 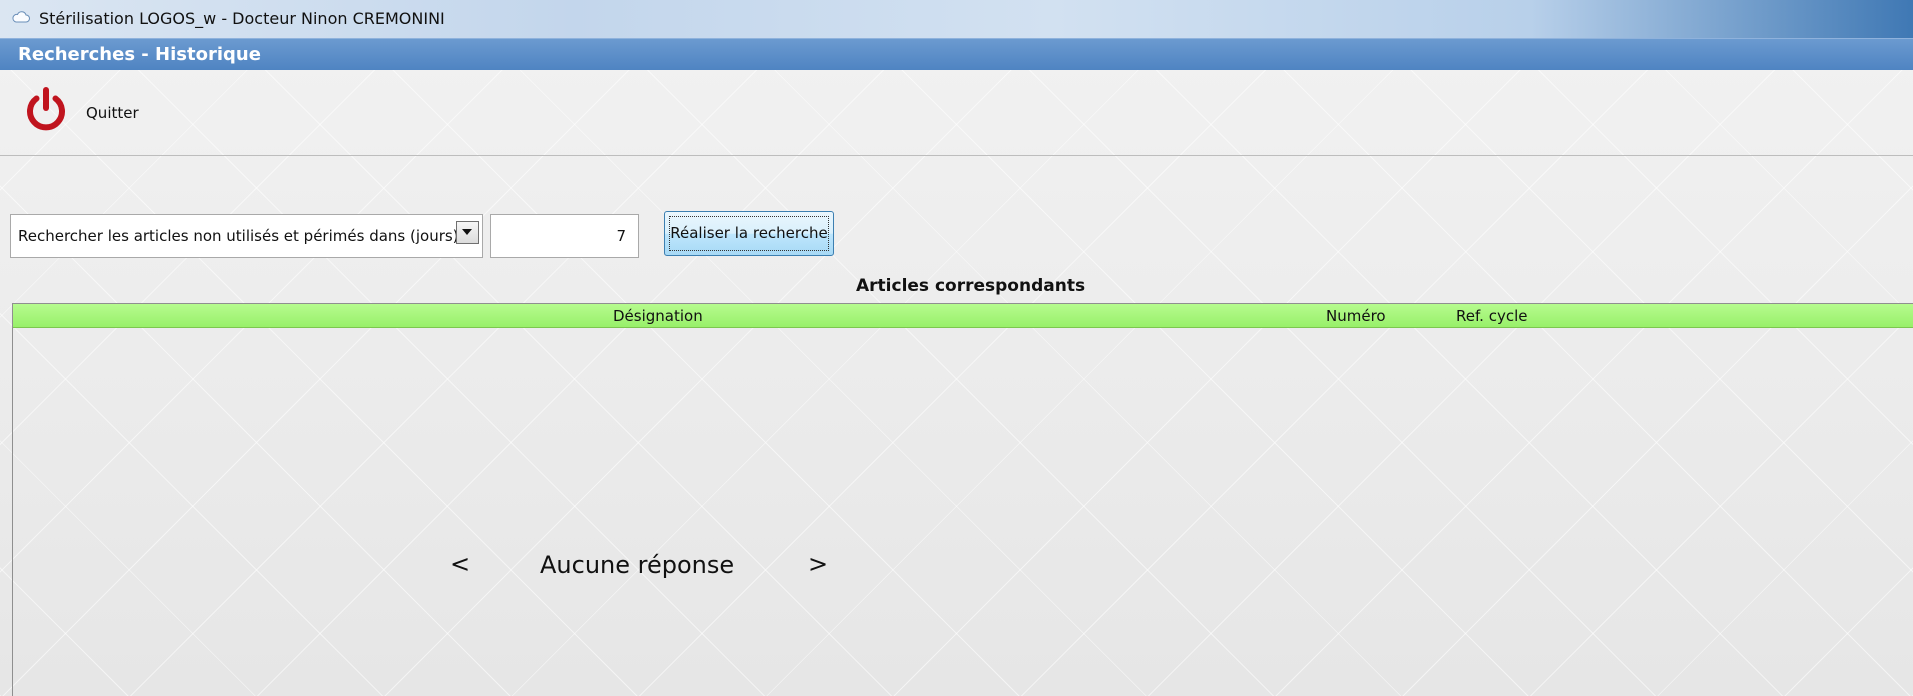 I want to click on page-title: Recherches - Historique, so click(x=139, y=54).